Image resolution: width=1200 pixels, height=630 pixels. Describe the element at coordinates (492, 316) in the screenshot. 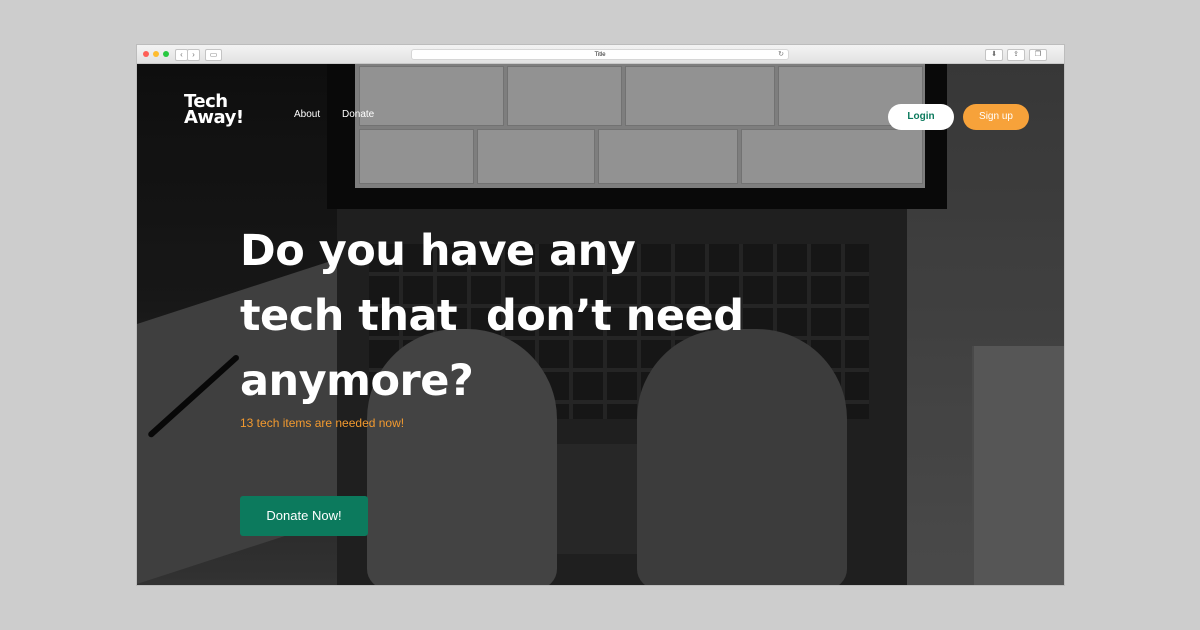

I see `headline-line-2: tech that don’t need` at that location.